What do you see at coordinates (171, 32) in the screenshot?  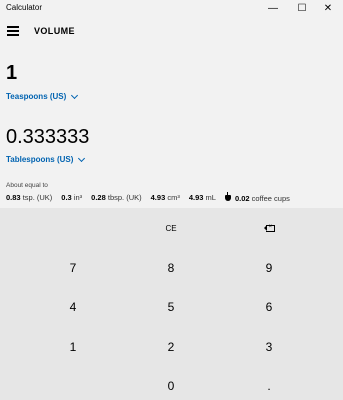 I see `app-header: VOLUME` at bounding box center [171, 32].